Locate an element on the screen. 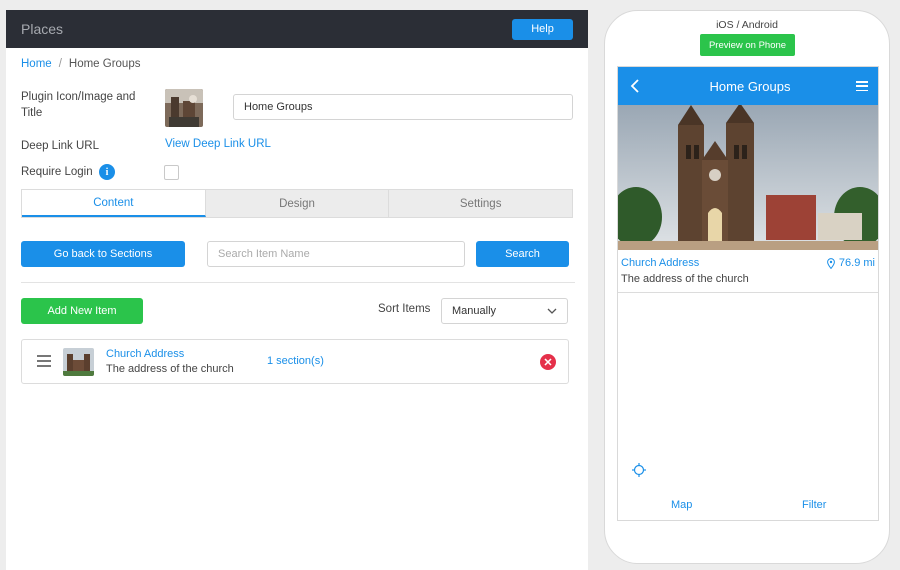 The width and height of the screenshot is (900, 570). plugin-icon-label: Plugin Icon/Image and Title is located at coordinates (78, 105).